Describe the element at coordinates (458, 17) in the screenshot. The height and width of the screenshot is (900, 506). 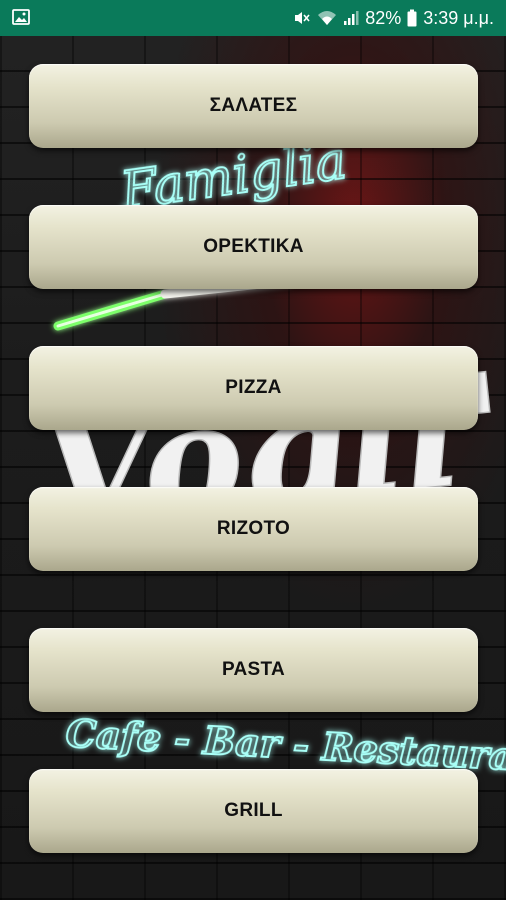
I see `clock: 3:39 μ.μ.` at that location.